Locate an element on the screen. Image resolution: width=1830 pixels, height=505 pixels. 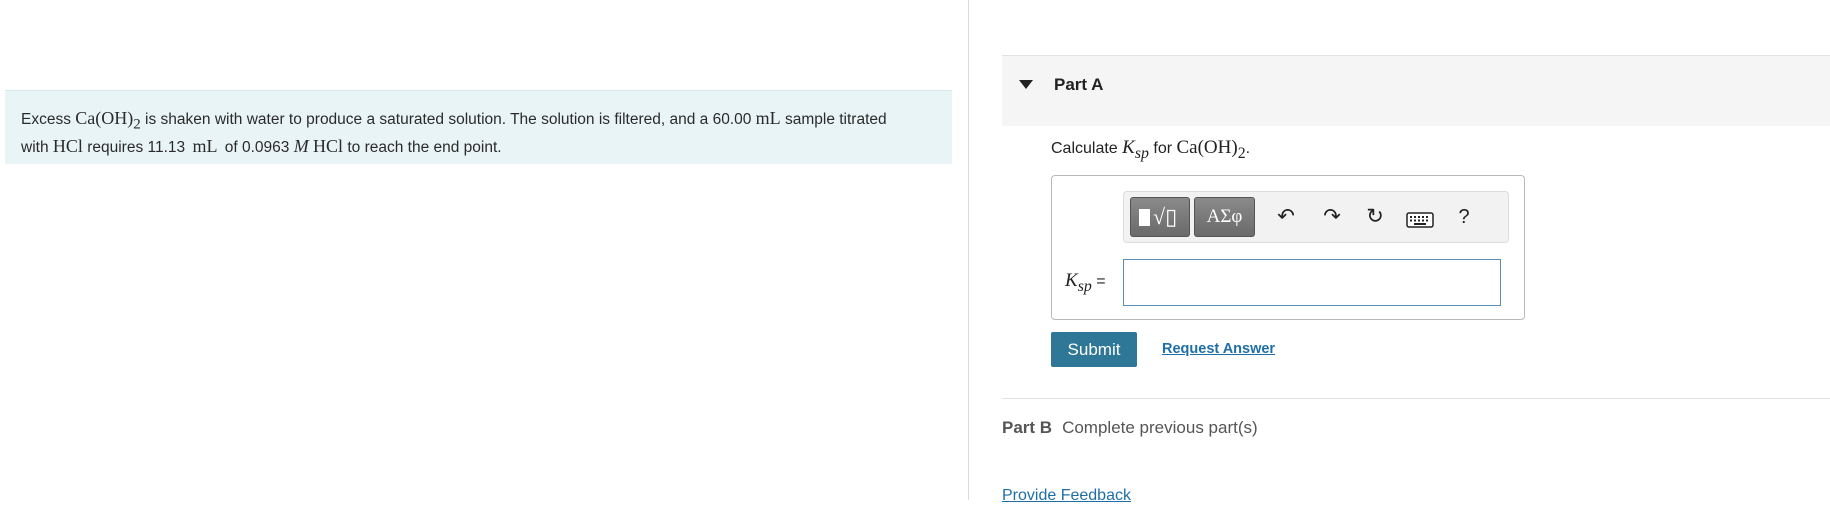
part-b-status: Complete previous part(s) is located at coordinates (1160, 427).